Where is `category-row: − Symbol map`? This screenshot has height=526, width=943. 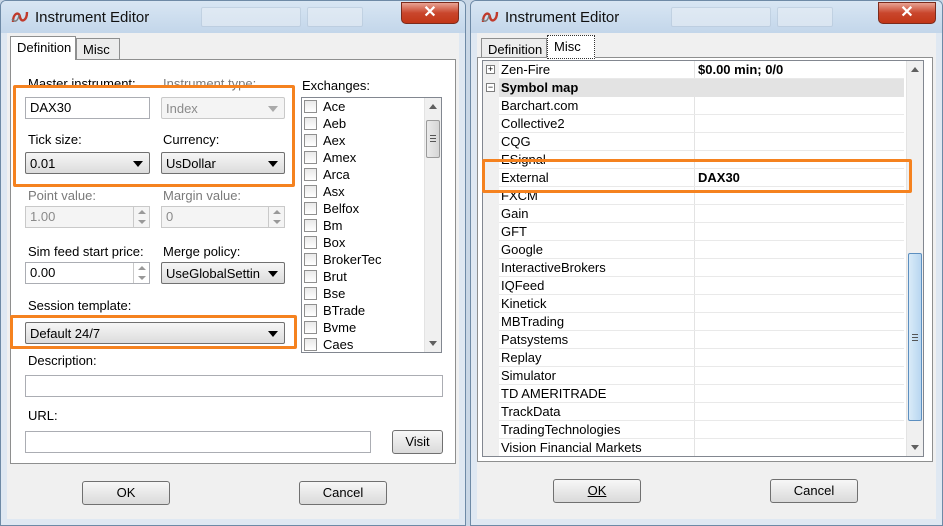 category-row: − Symbol map is located at coordinates (693, 88).